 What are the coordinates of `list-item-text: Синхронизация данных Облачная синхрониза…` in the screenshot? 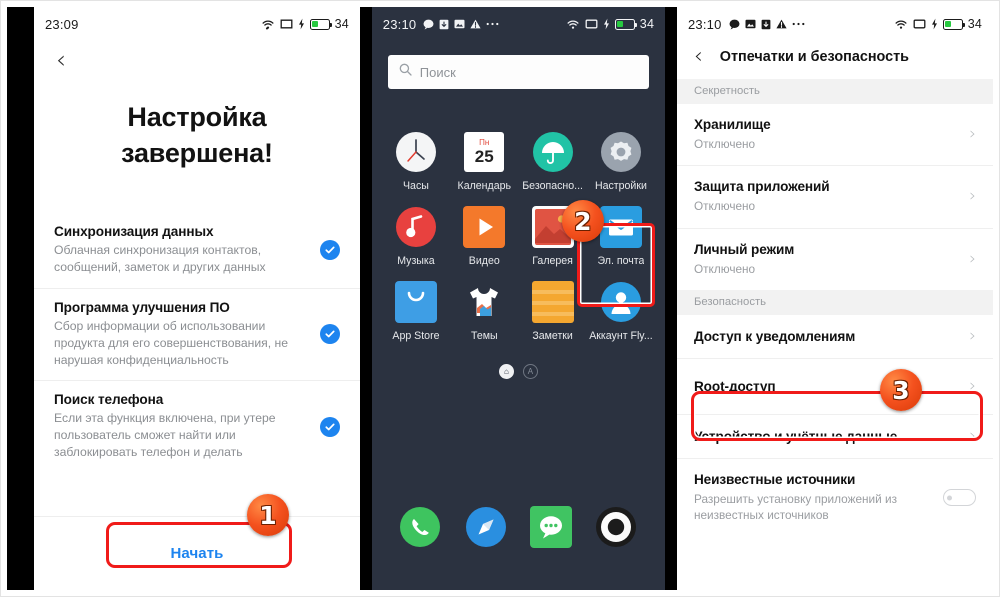 It's located at (187, 250).